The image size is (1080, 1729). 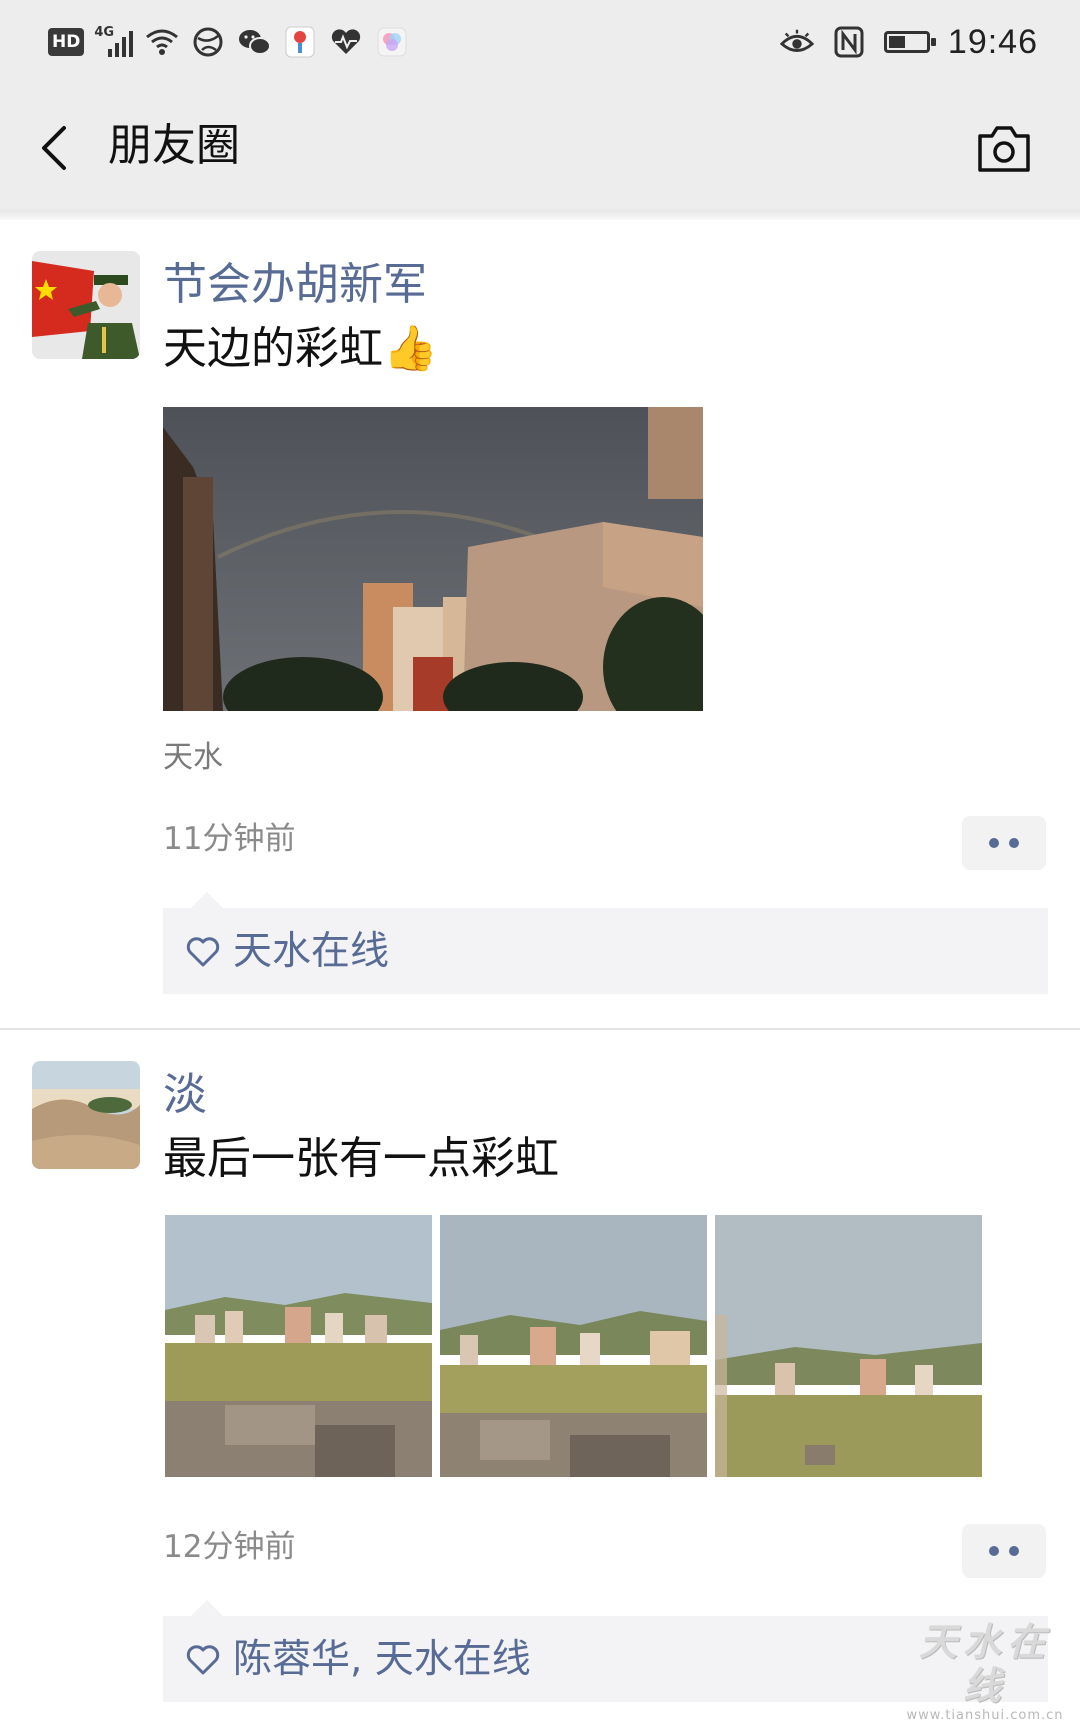 What do you see at coordinates (796, 42) in the screenshot?
I see `eye-icon` at bounding box center [796, 42].